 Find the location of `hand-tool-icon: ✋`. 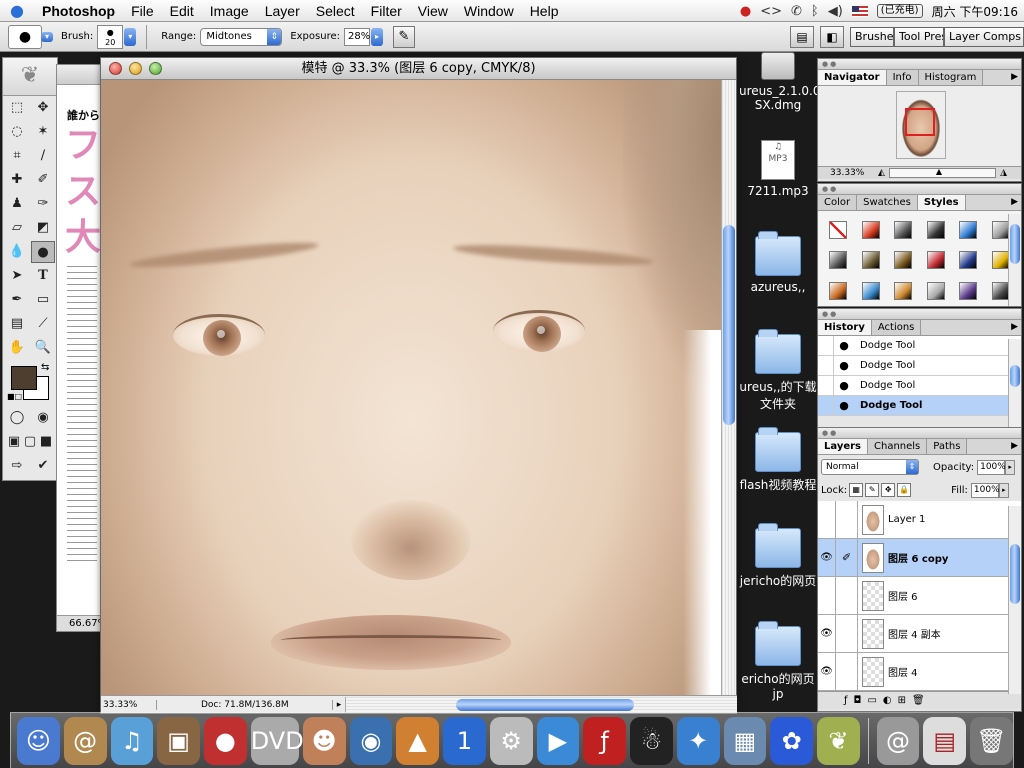

hand-tool-icon: ✋ is located at coordinates (17, 348).